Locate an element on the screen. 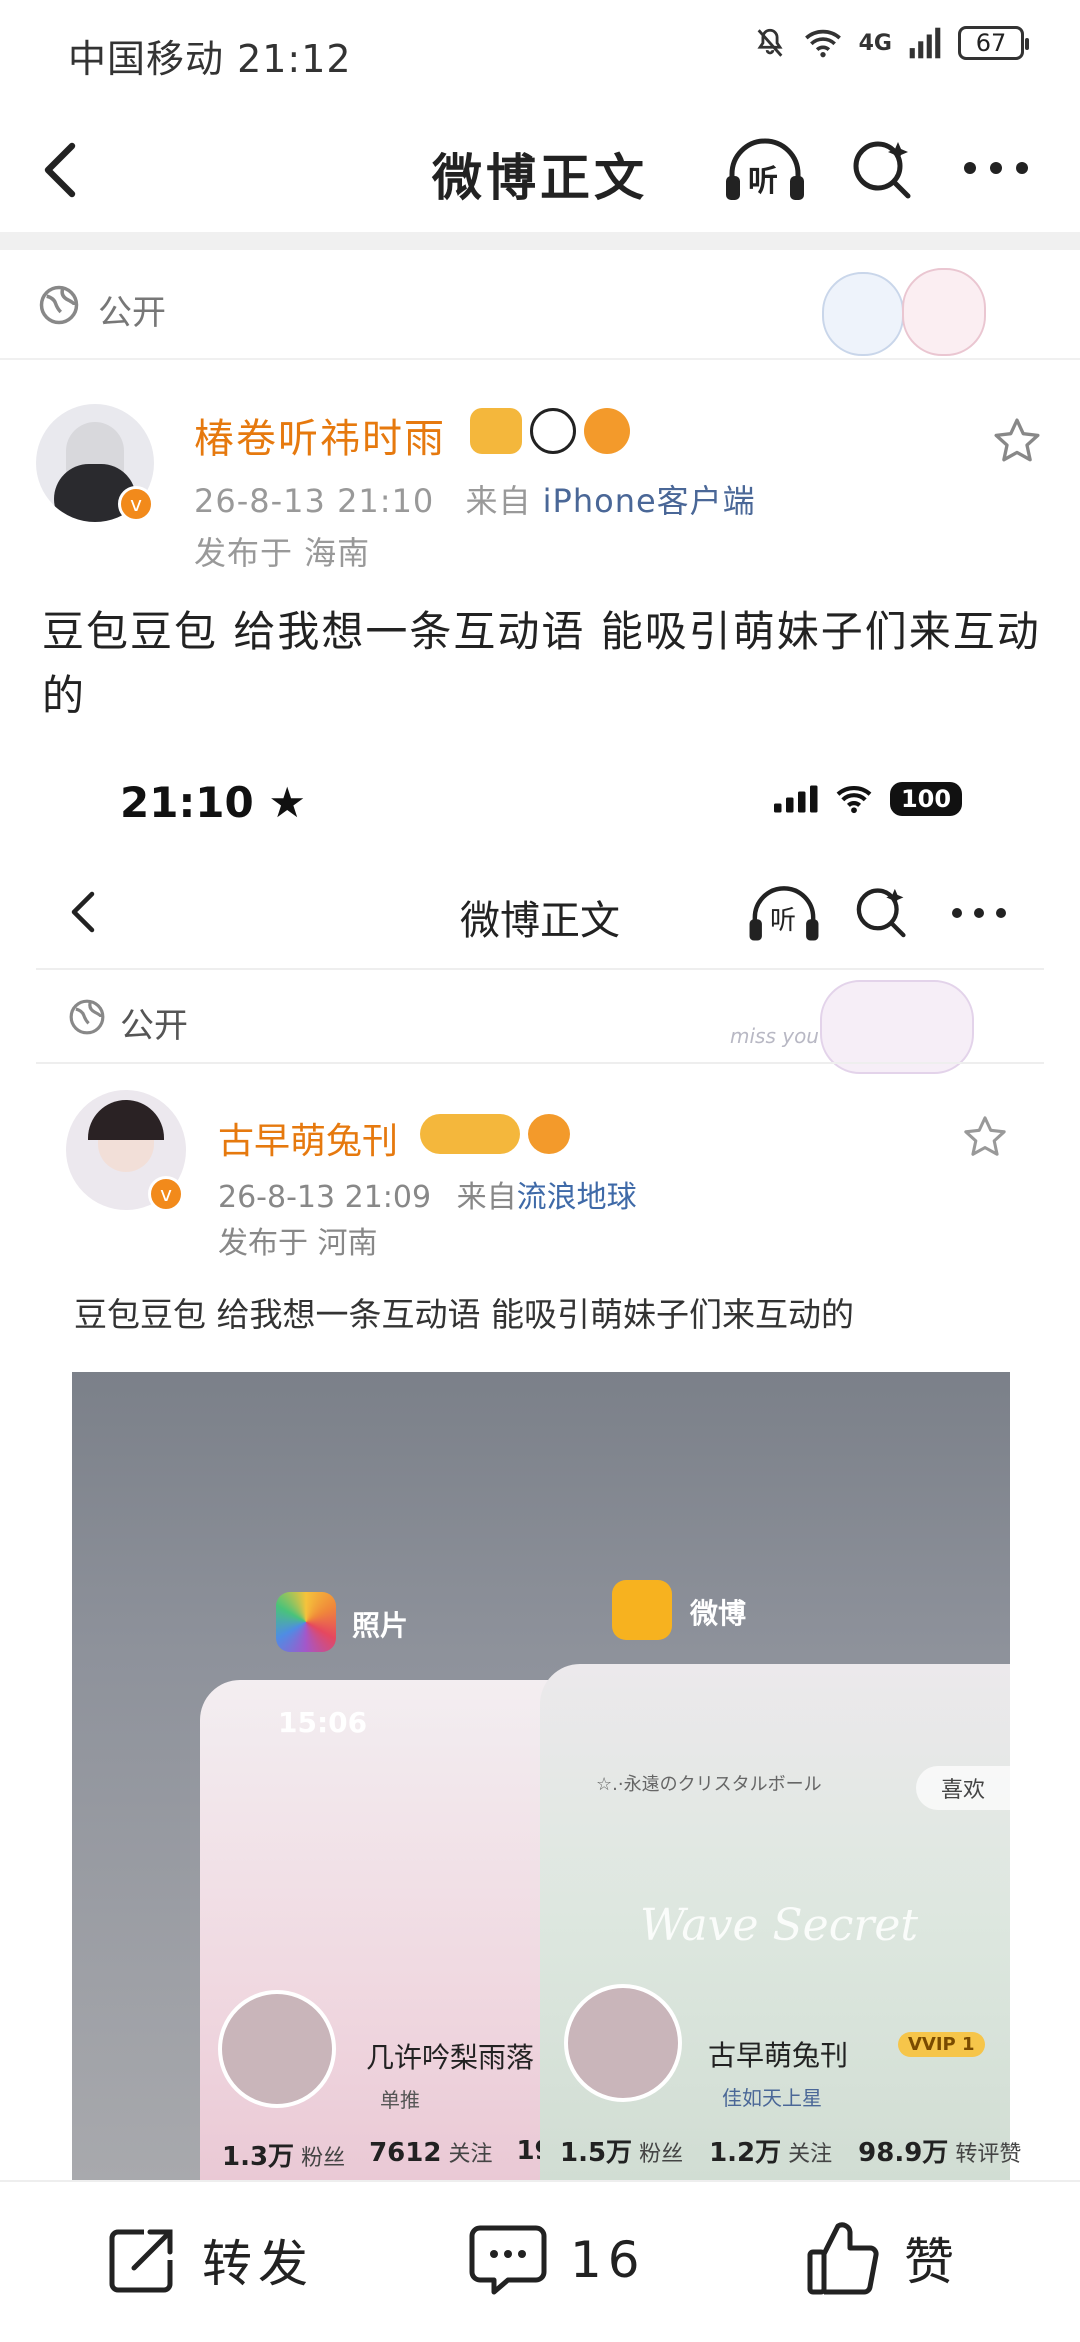  network-type: 4G is located at coordinates (875, 43).